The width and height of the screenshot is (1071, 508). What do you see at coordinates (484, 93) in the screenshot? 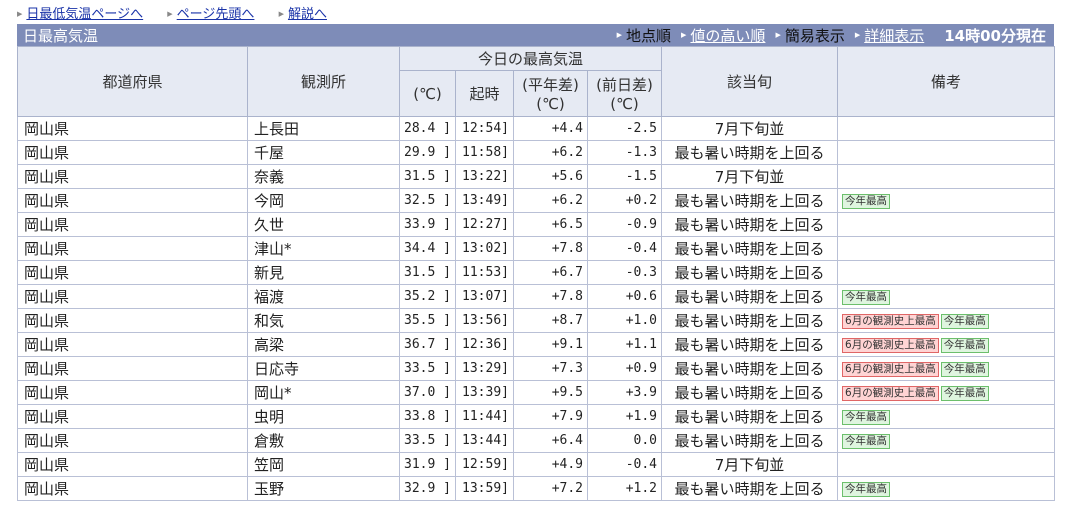
I see `col-header-time: 起時` at bounding box center [484, 93].